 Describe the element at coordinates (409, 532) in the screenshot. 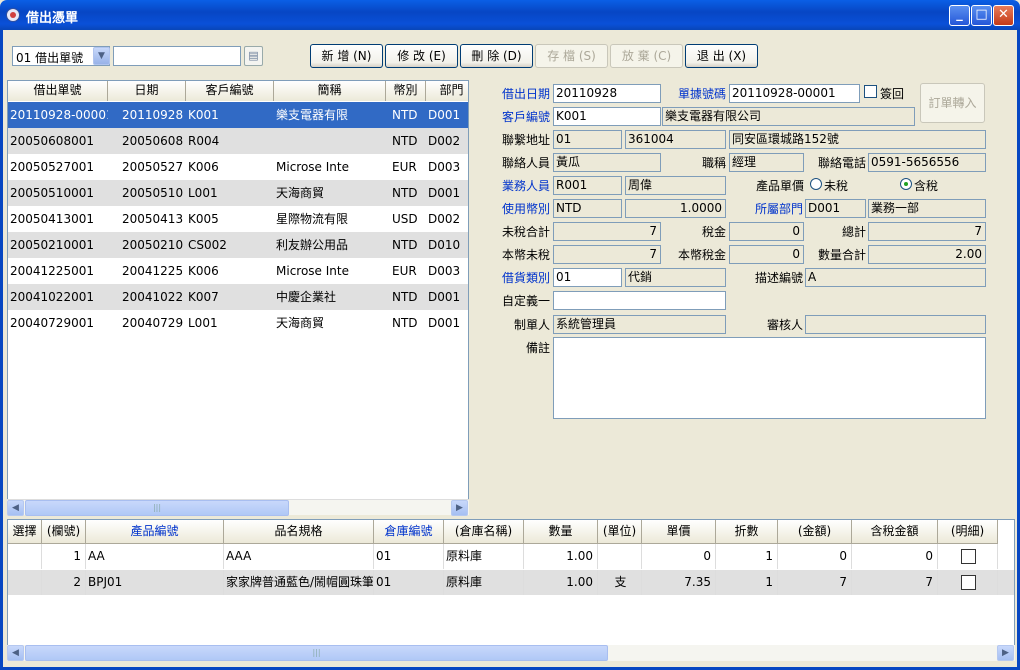

I see `column-header: 倉庫編號` at that location.